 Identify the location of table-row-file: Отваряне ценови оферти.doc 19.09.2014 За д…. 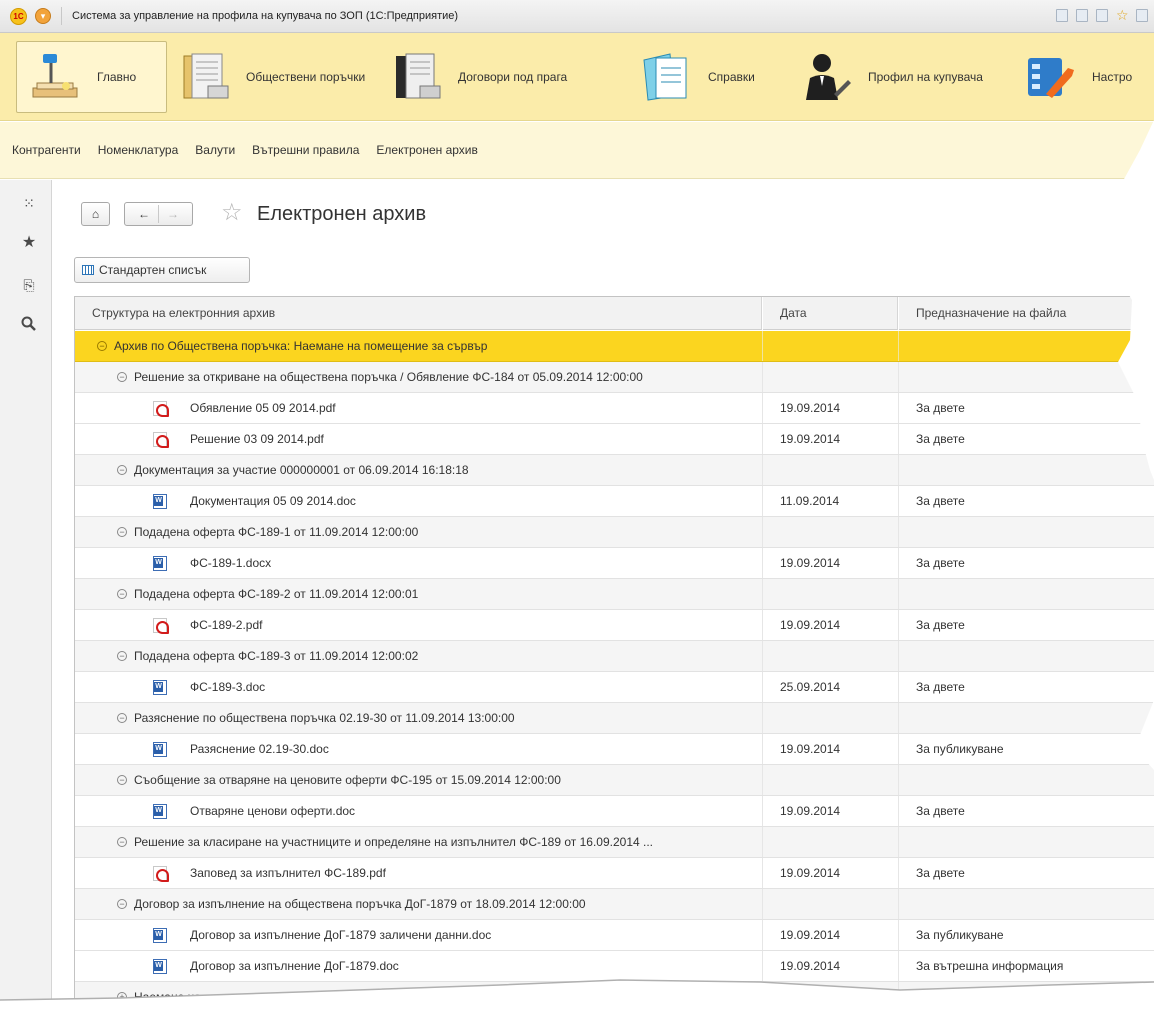
(614, 811).